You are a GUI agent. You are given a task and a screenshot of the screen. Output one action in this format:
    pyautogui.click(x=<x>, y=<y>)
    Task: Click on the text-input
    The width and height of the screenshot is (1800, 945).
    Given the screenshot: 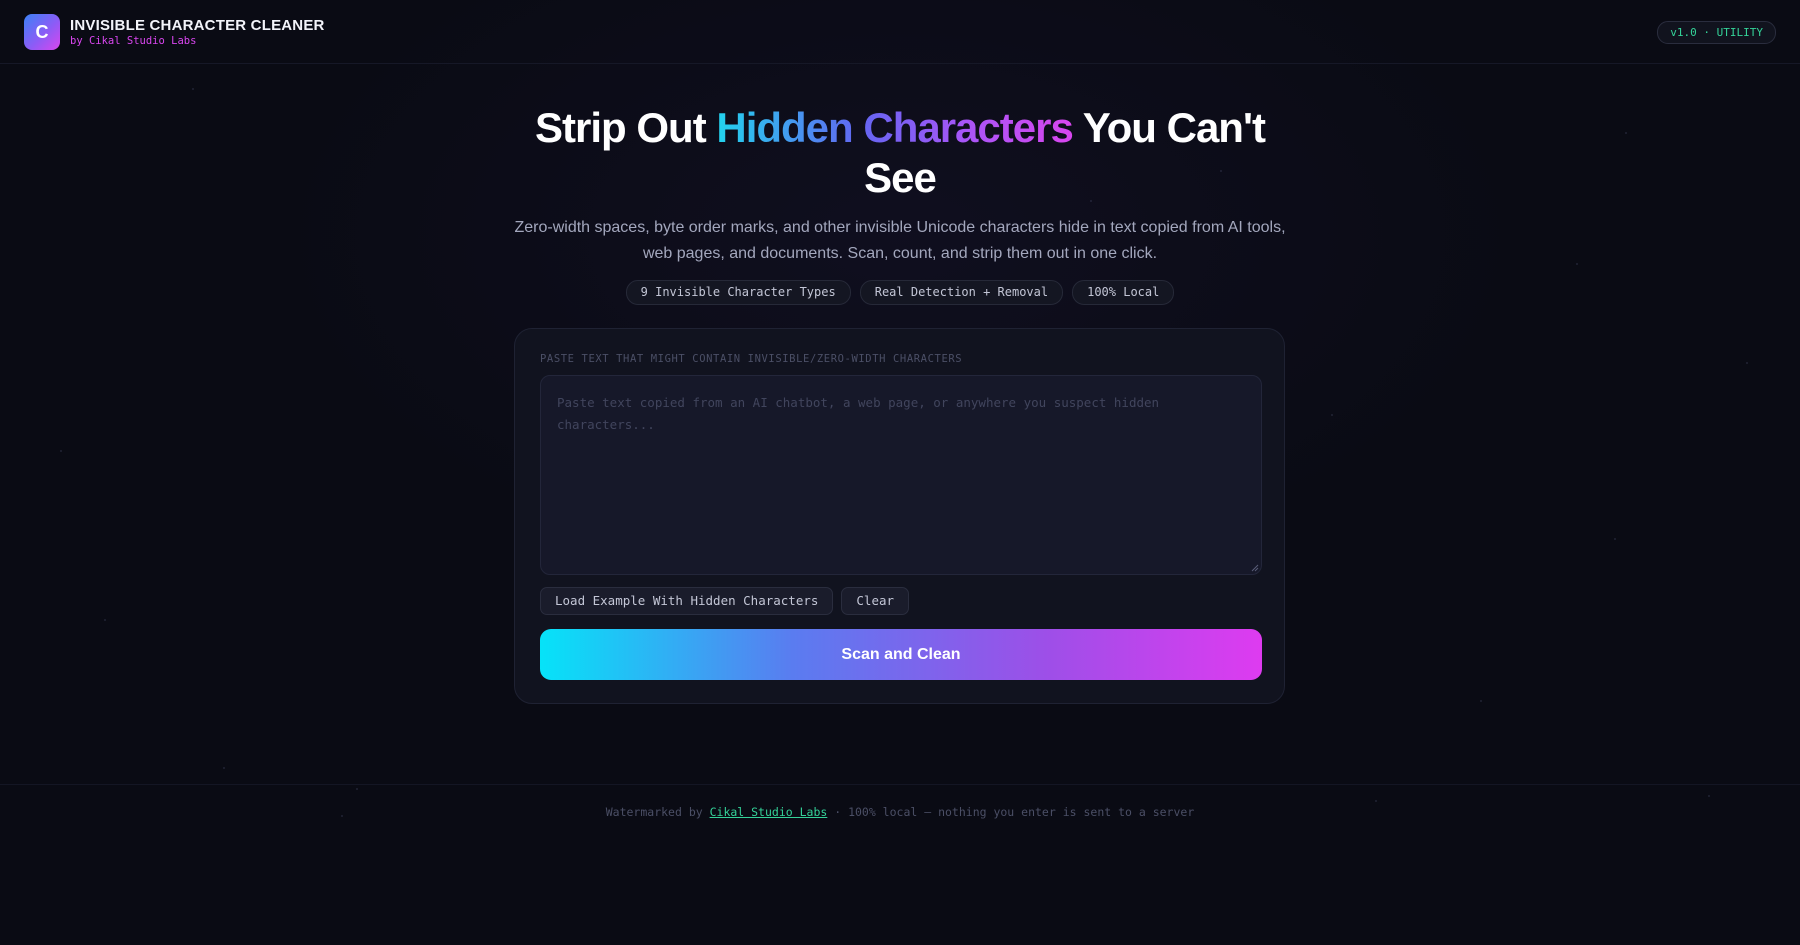 What is the action you would take?
    pyautogui.click(x=901, y=475)
    